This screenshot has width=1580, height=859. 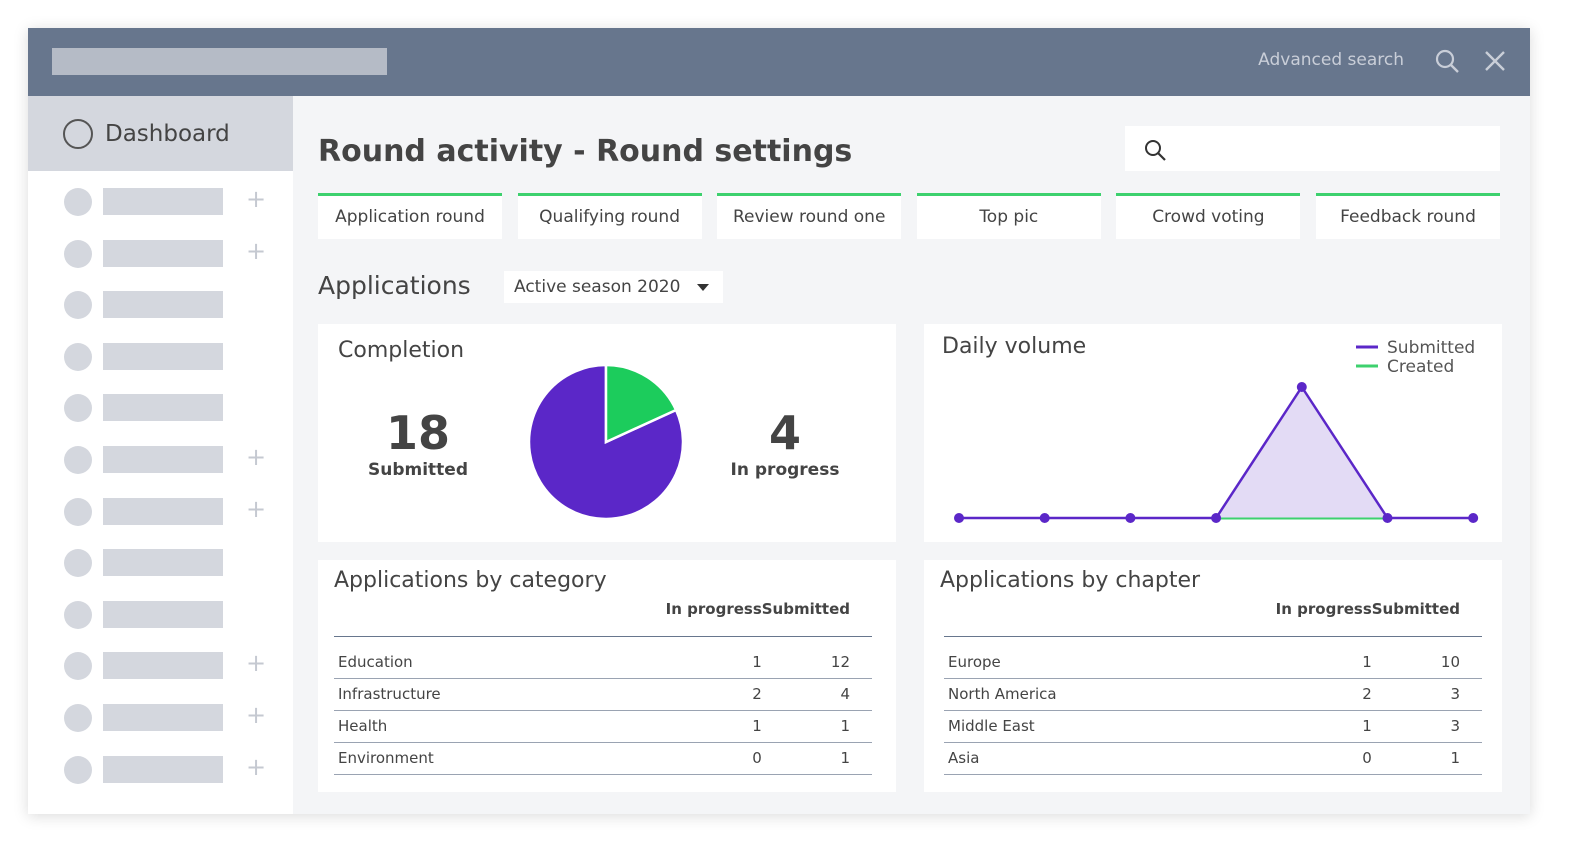 I want to click on daily-volume-chart: SubmittedCreated, so click(x=1216, y=430).